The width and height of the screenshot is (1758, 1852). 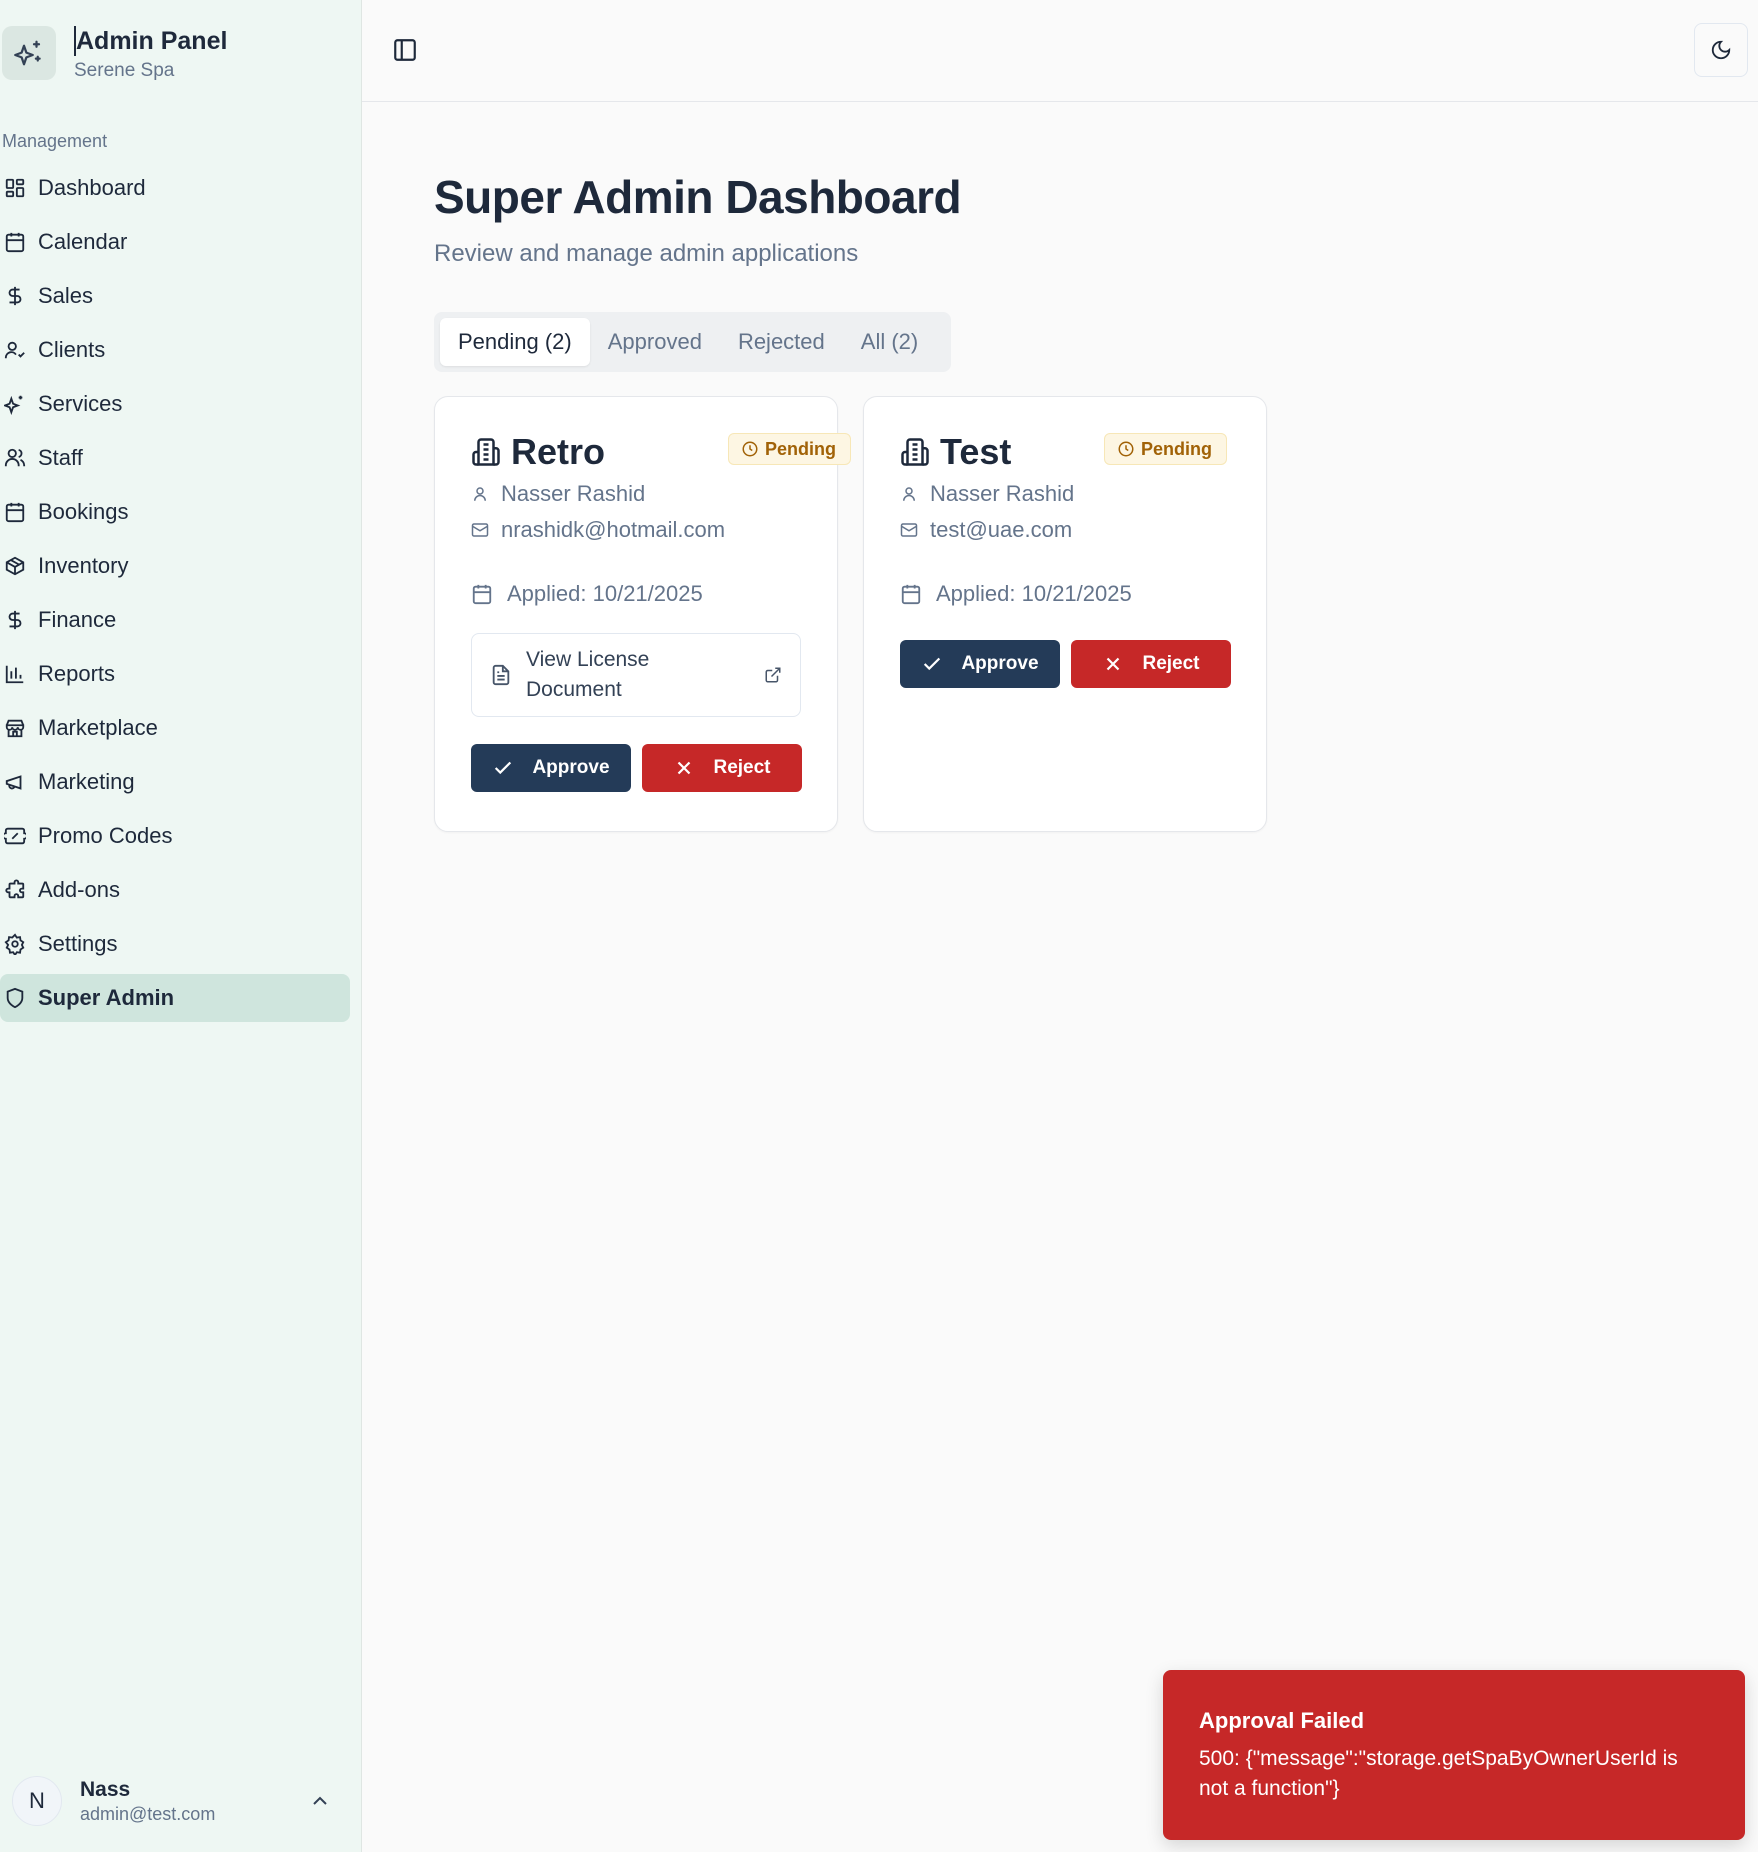 What do you see at coordinates (15, 188) in the screenshot?
I see `layout-grid-icon` at bounding box center [15, 188].